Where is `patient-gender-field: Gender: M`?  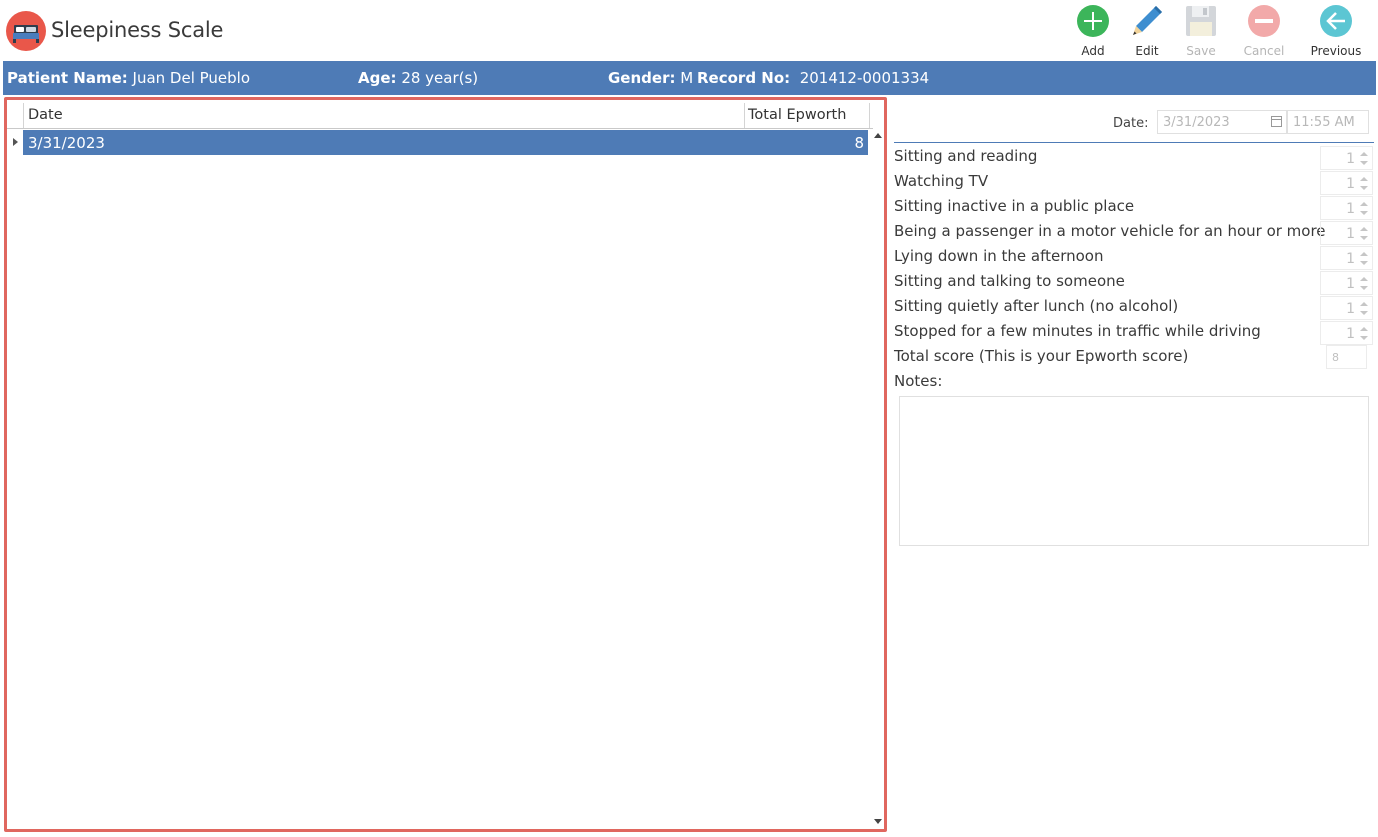
patient-gender-field: Gender: M is located at coordinates (650, 78).